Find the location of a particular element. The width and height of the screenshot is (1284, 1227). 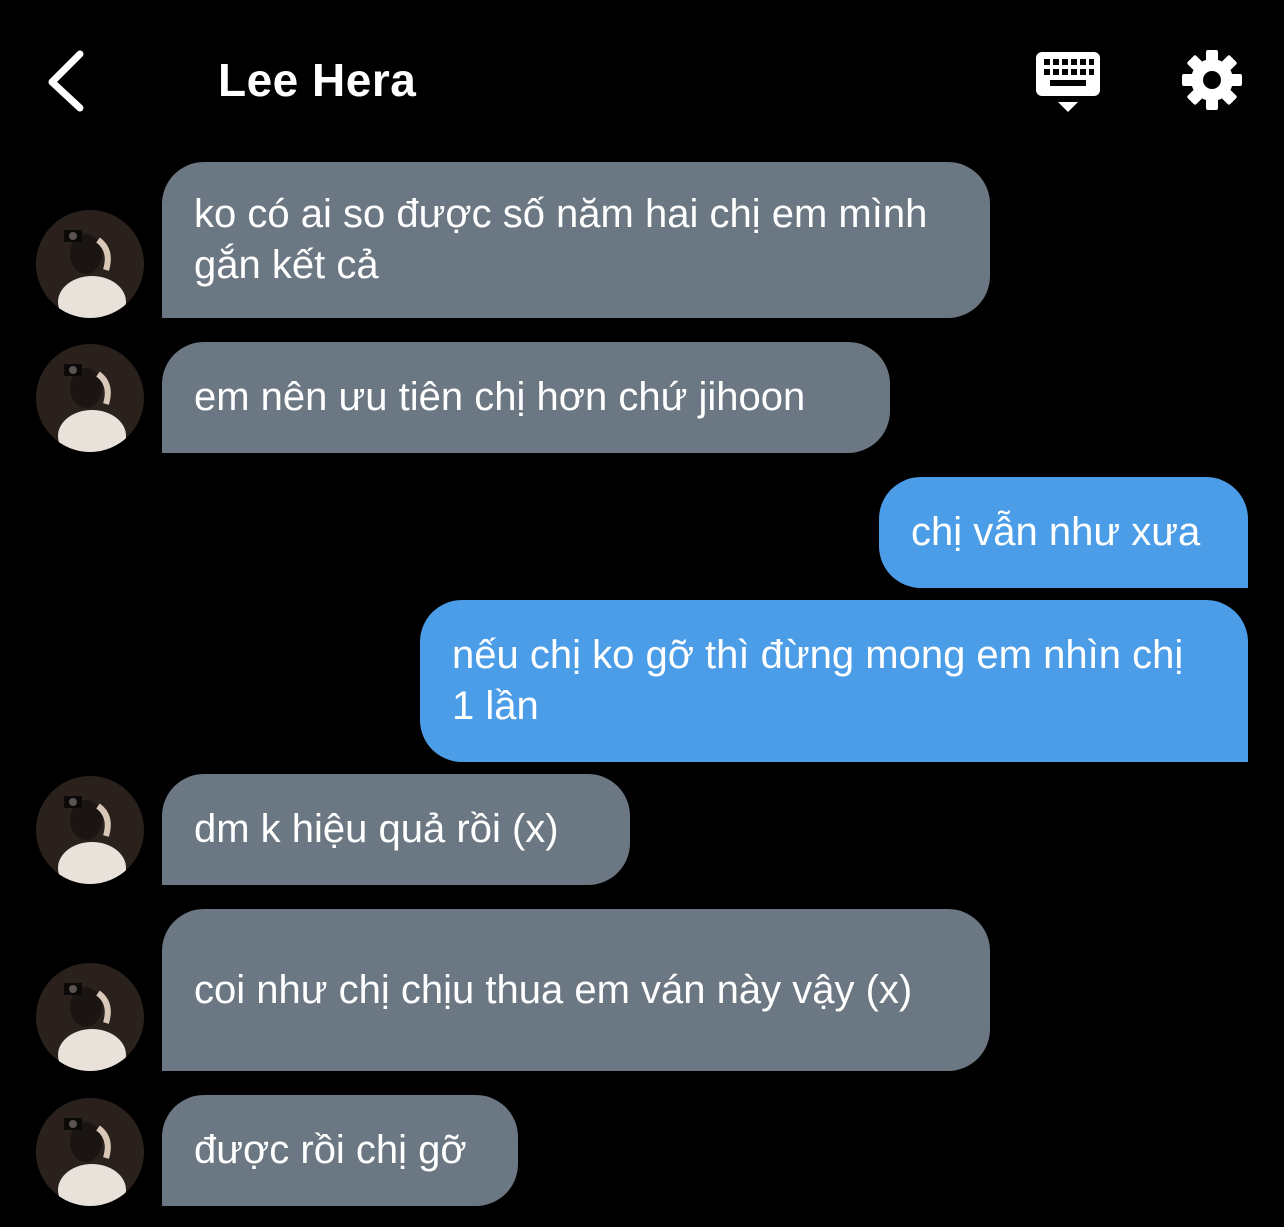

message-text: chị vẫn như xưa is located at coordinates (1056, 532).